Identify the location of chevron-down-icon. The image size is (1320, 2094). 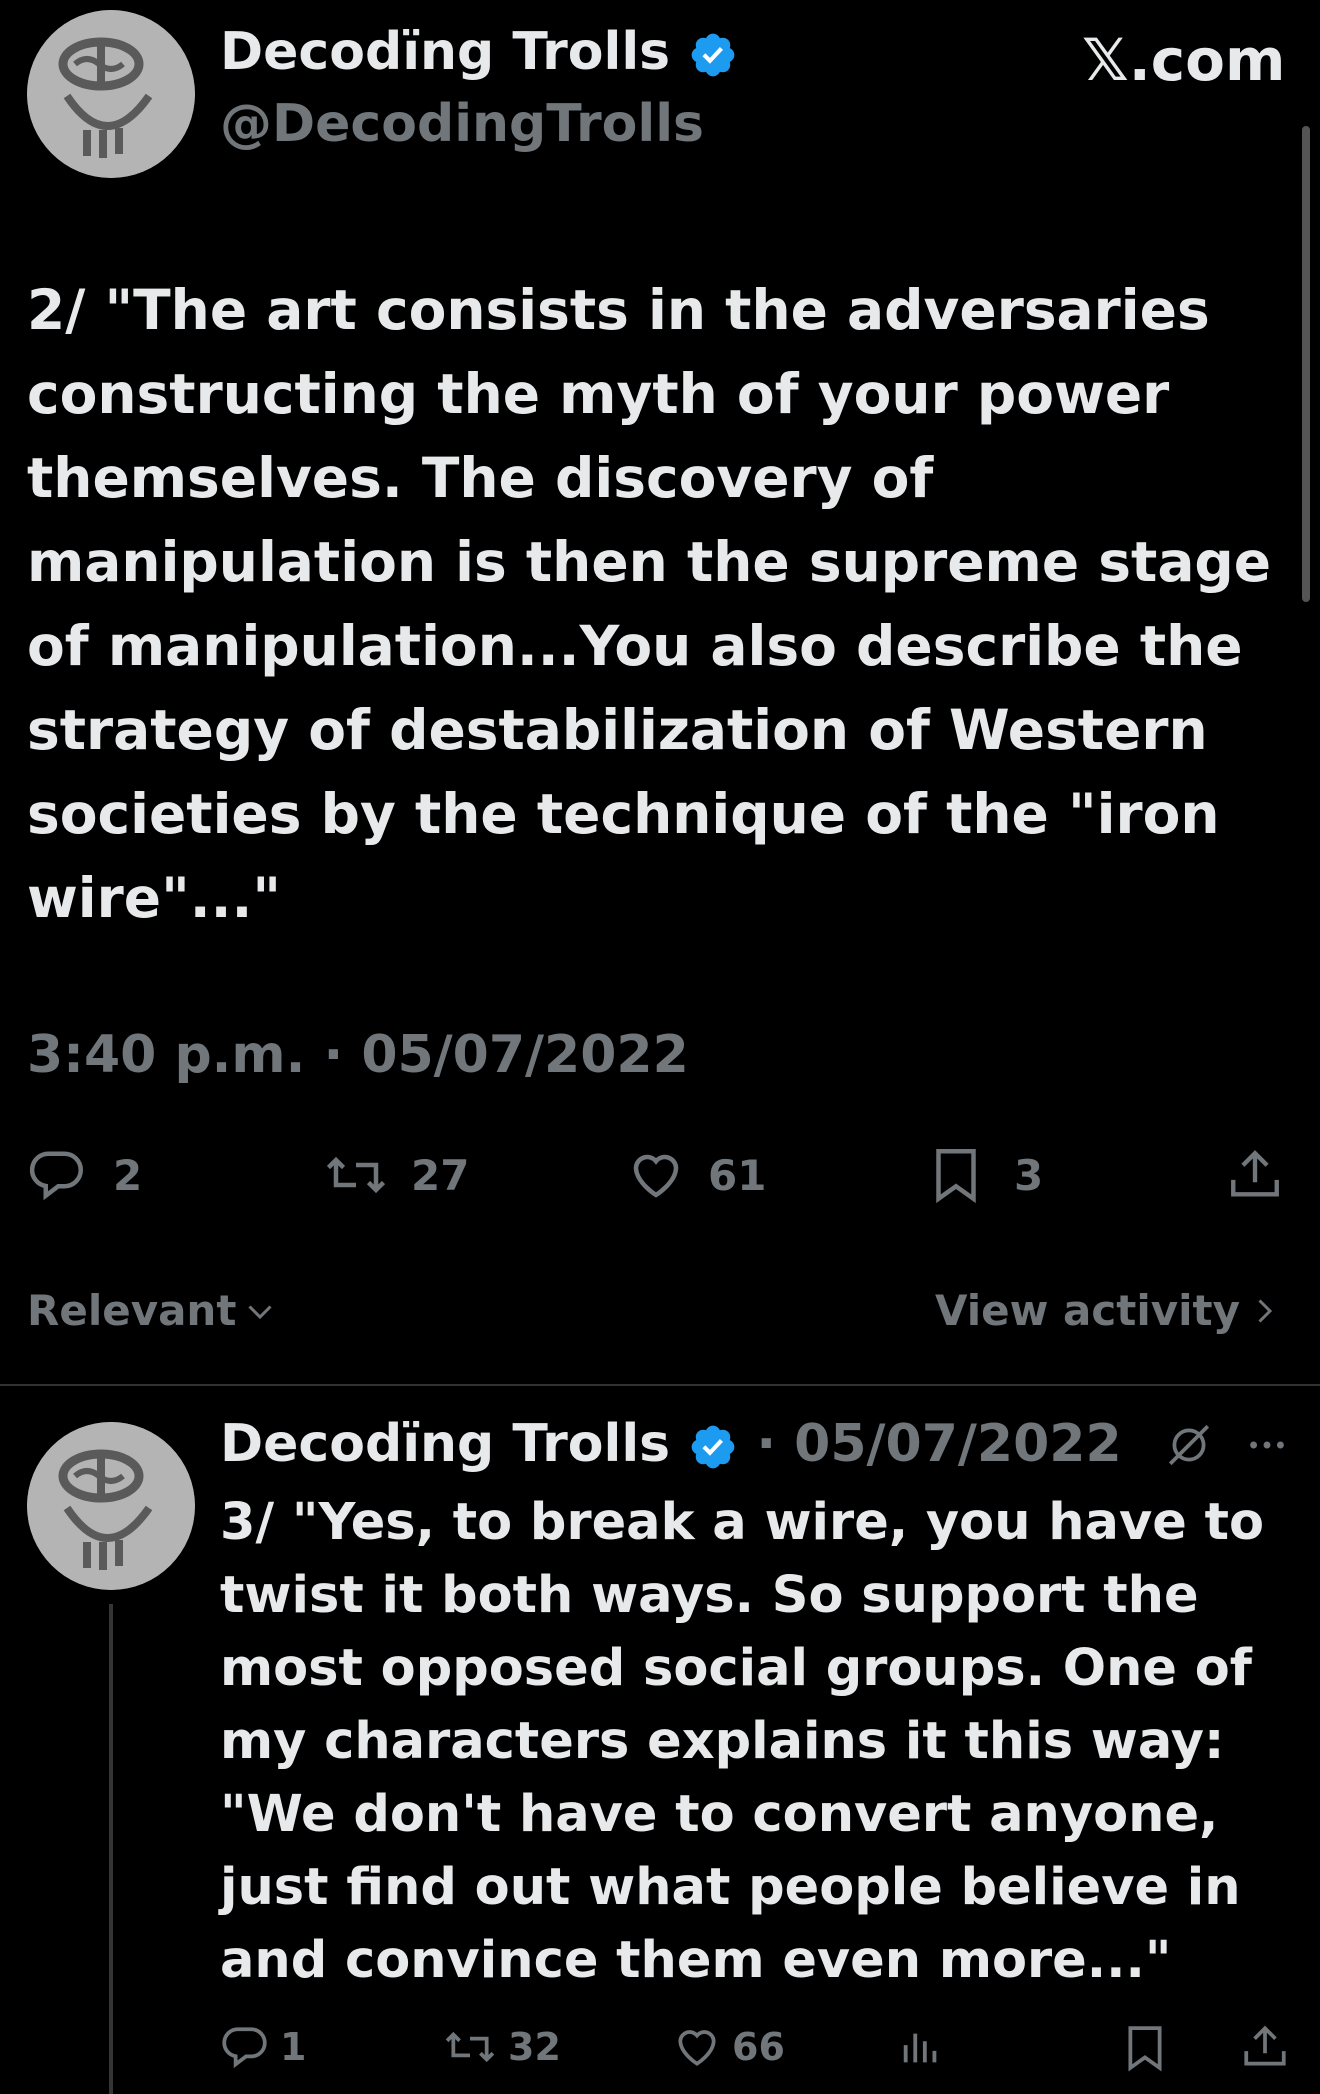
(260, 1311).